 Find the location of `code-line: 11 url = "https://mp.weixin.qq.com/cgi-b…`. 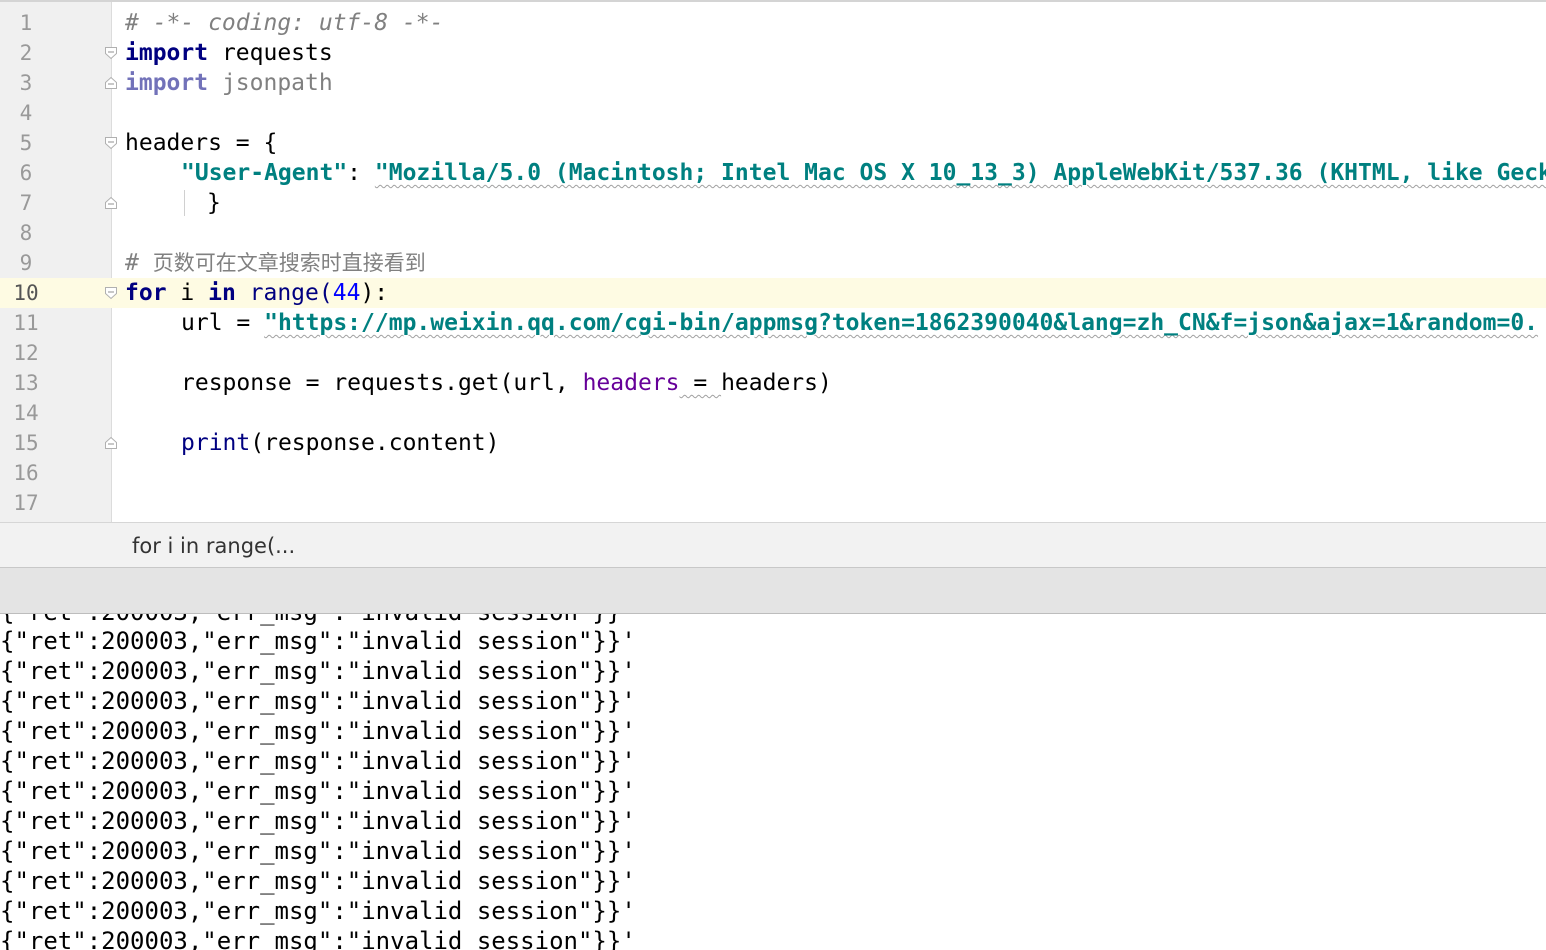

code-line: 11 url = "https://mp.weixin.qq.com/cgi-b… is located at coordinates (773, 323).